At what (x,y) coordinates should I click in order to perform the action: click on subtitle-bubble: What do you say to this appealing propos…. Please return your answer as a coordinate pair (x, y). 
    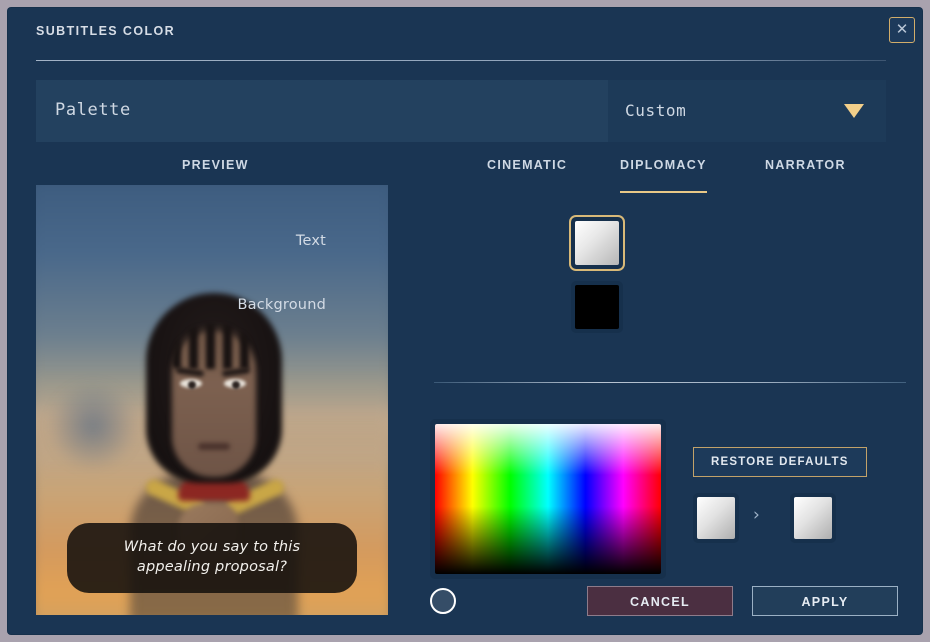
    Looking at the image, I should click on (212, 558).